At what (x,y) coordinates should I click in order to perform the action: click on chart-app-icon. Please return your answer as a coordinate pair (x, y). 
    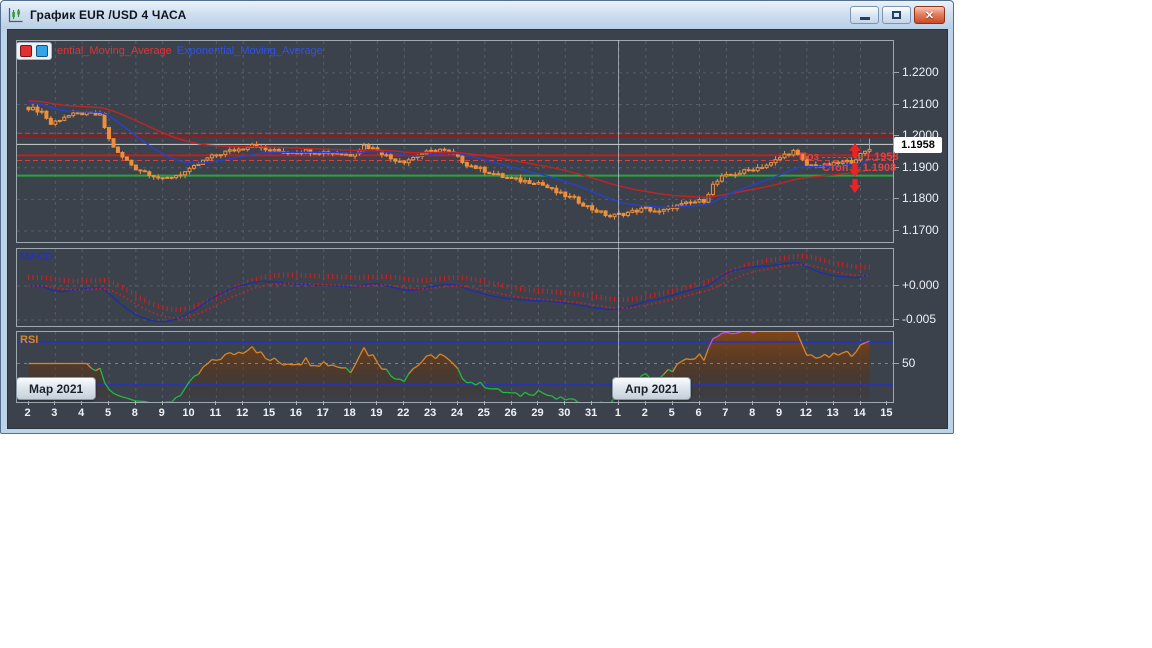
    Looking at the image, I should click on (15, 15).